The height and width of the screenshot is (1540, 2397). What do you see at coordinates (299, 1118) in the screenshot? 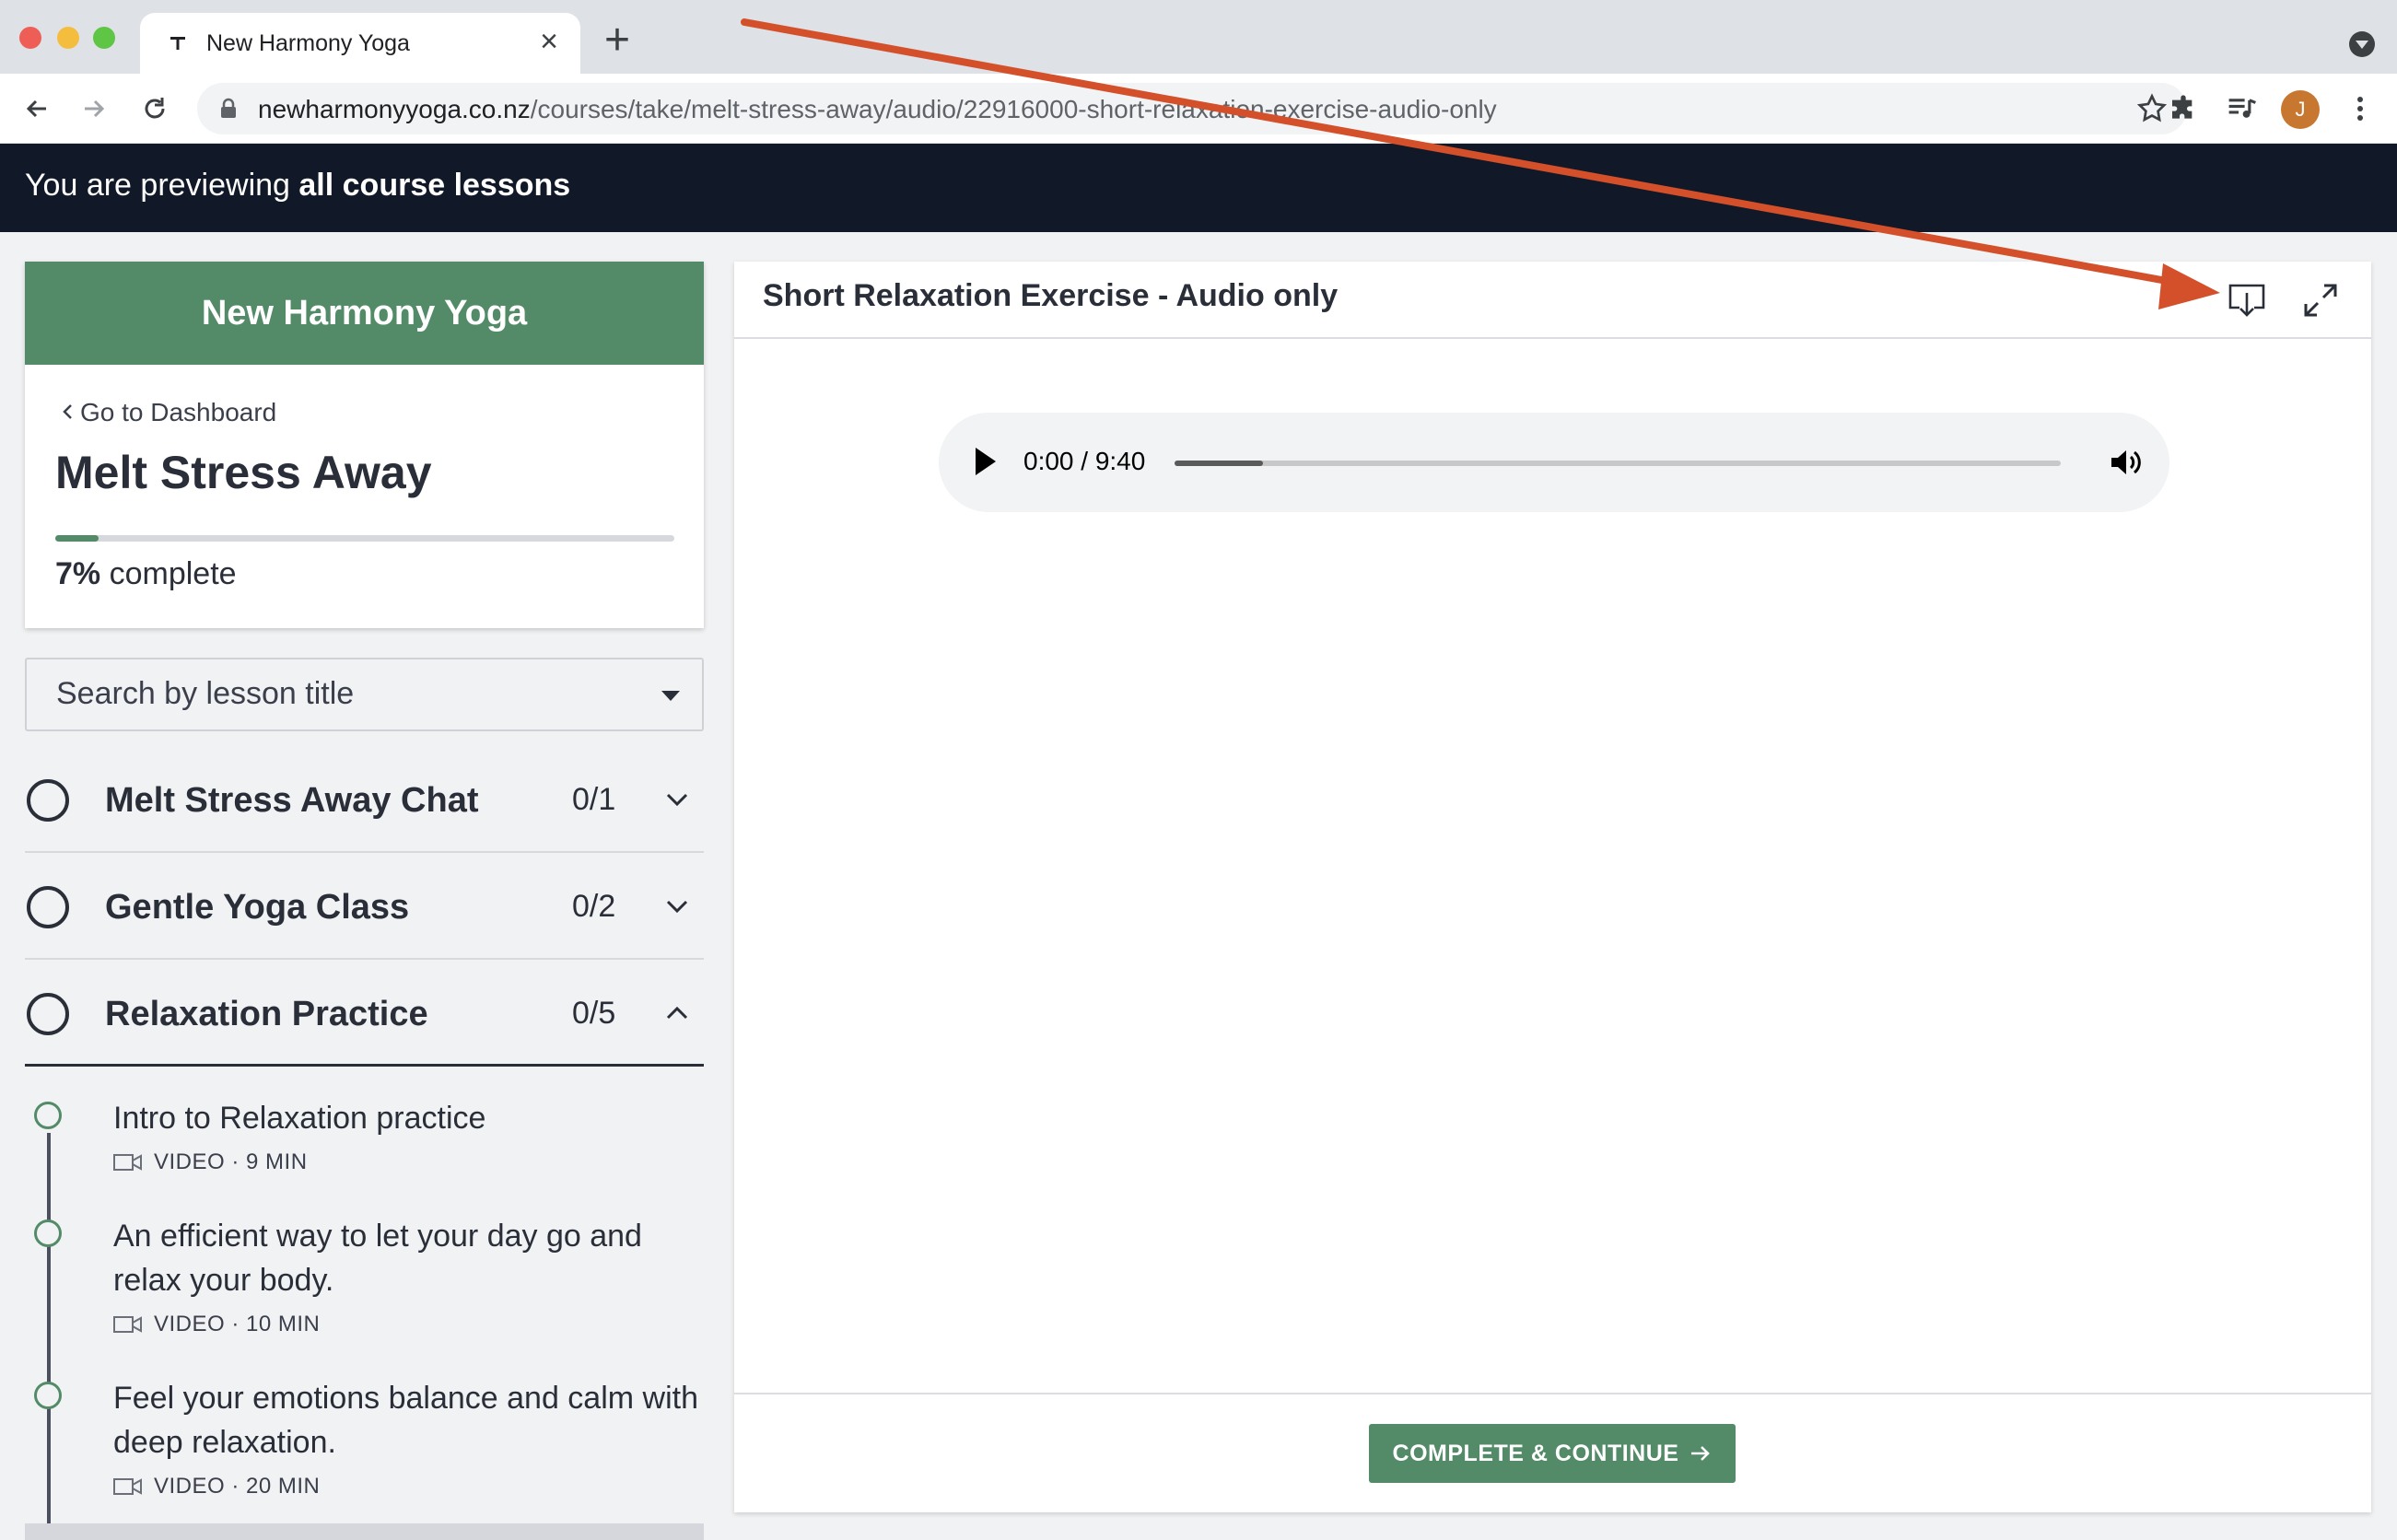
I see `lesson-title: Intro to Relaxation practice` at bounding box center [299, 1118].